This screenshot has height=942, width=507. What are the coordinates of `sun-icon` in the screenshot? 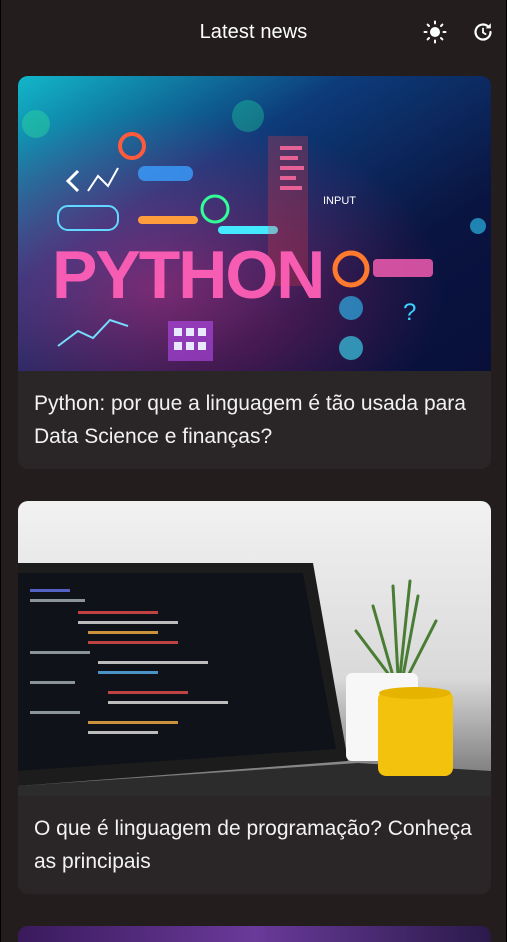 It's located at (435, 32).